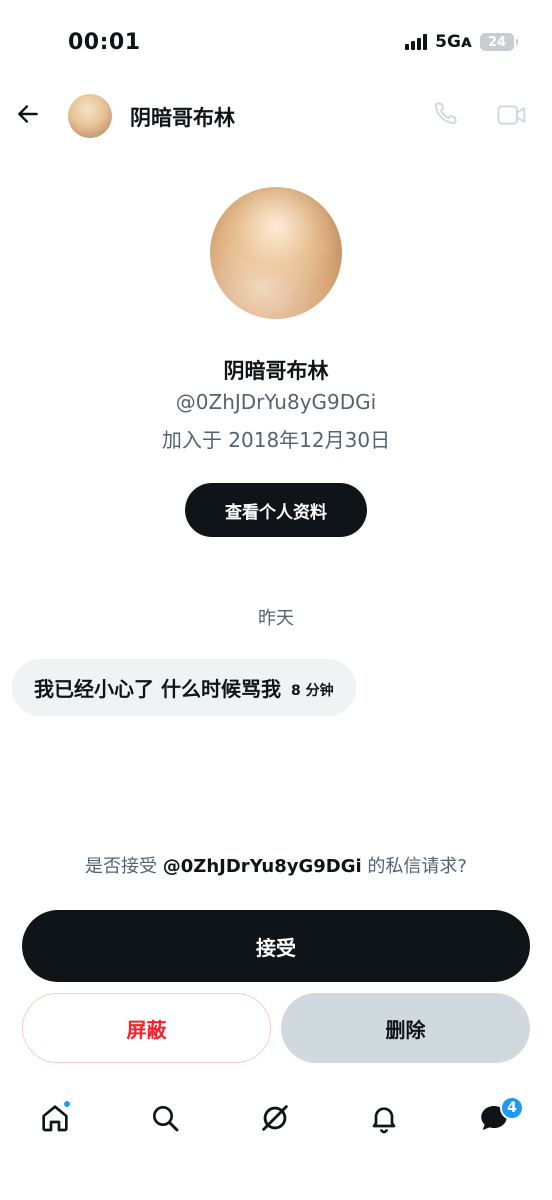 The image size is (552, 1200). What do you see at coordinates (124, 866) in the screenshot?
I see `request-prompt-prefix: 是否接受` at bounding box center [124, 866].